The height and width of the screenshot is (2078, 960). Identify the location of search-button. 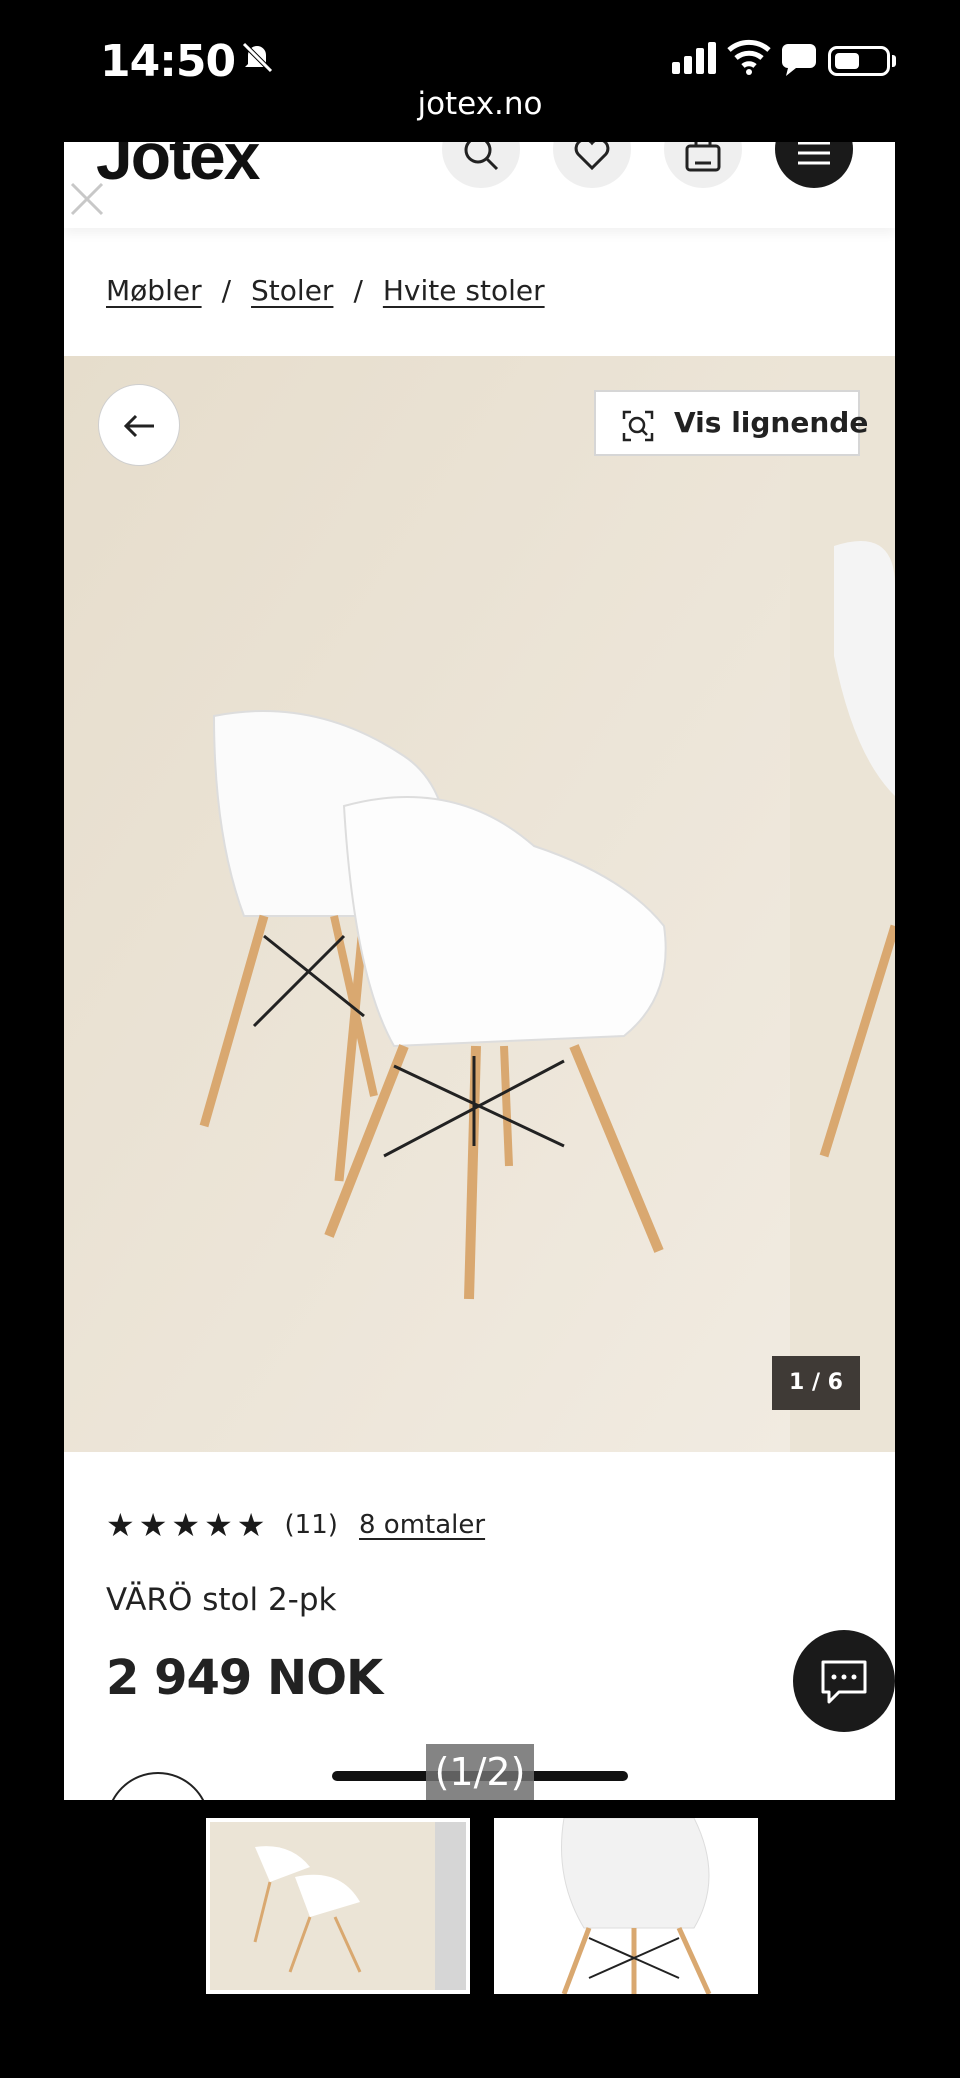
(481, 165).